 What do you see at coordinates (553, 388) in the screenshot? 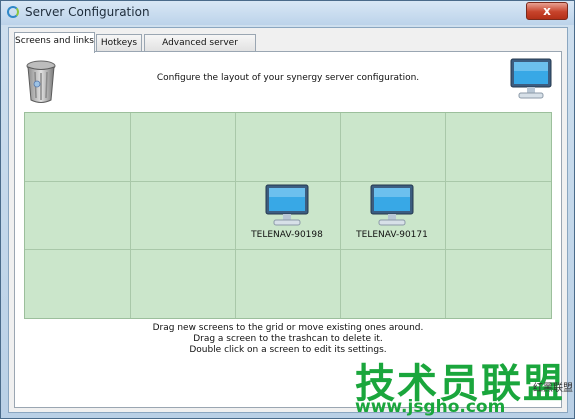
I see `watermark-side-text: 红黑联盟` at bounding box center [553, 388].